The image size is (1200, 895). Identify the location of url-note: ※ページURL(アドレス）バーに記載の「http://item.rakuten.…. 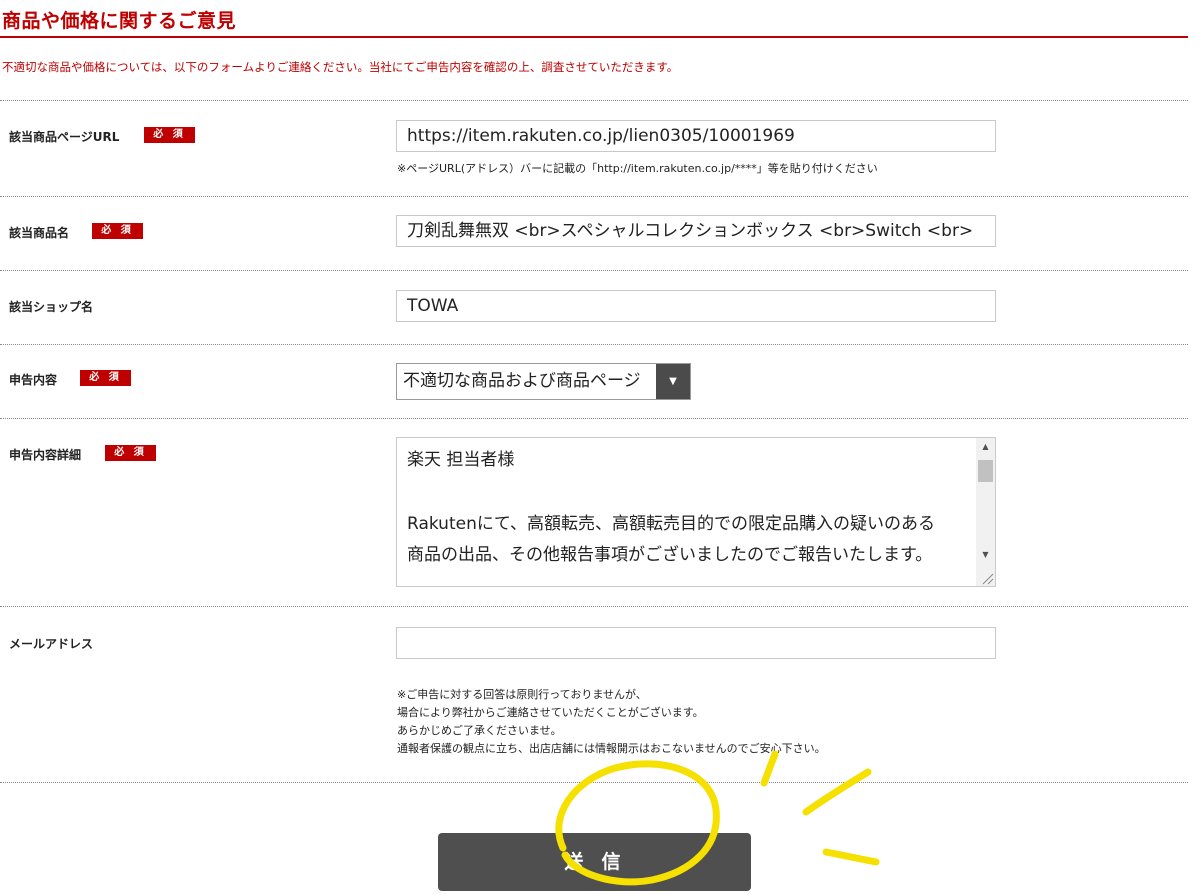
(637, 168).